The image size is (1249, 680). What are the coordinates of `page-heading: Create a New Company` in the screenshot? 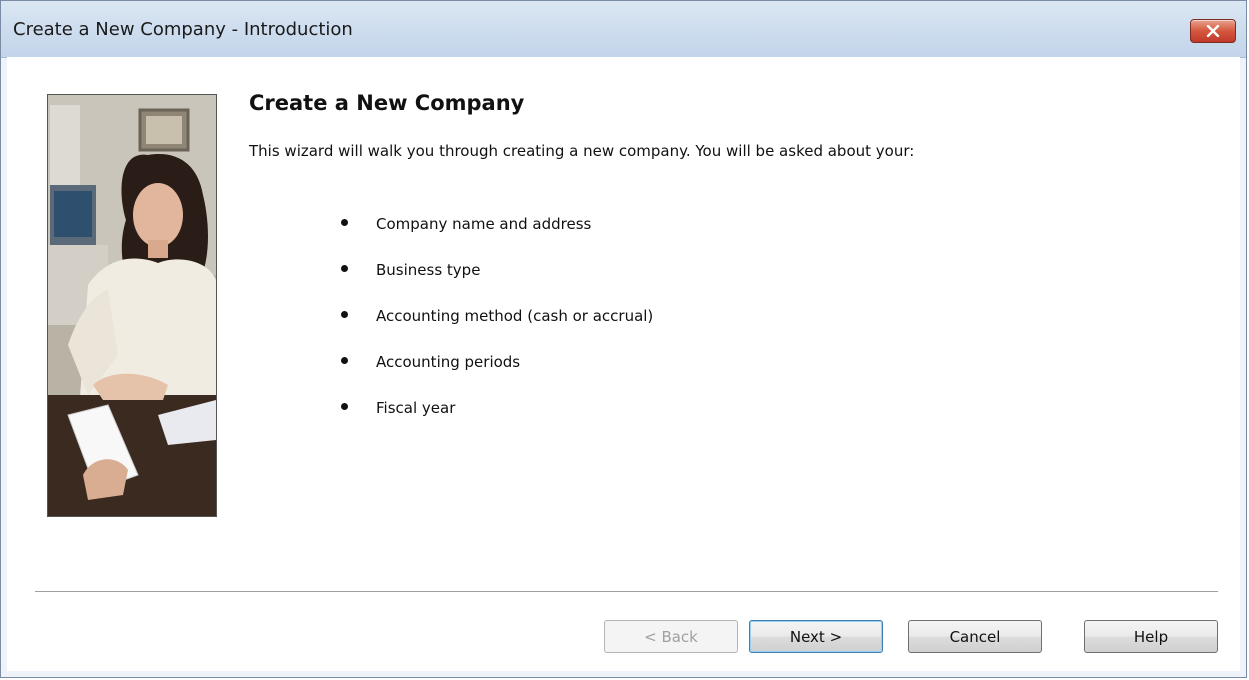 It's located at (387, 103).